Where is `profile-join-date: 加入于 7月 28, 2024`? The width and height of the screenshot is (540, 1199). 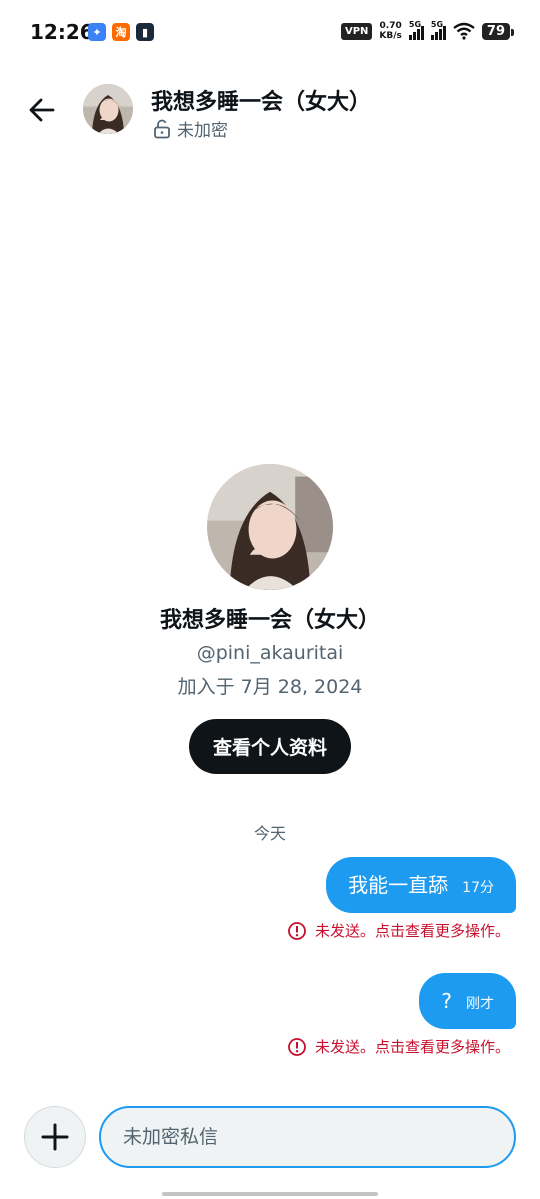
profile-join-date: 加入于 7月 28, 2024 is located at coordinates (270, 687).